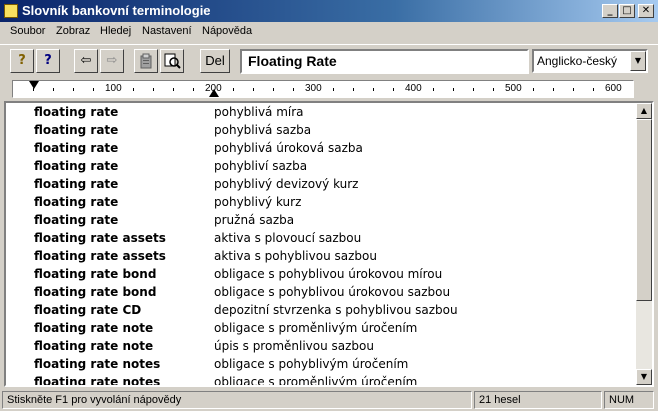 The height and width of the screenshot is (411, 658). I want to click on translation-text: úpis s proměnlivou sazbou, so click(294, 346).